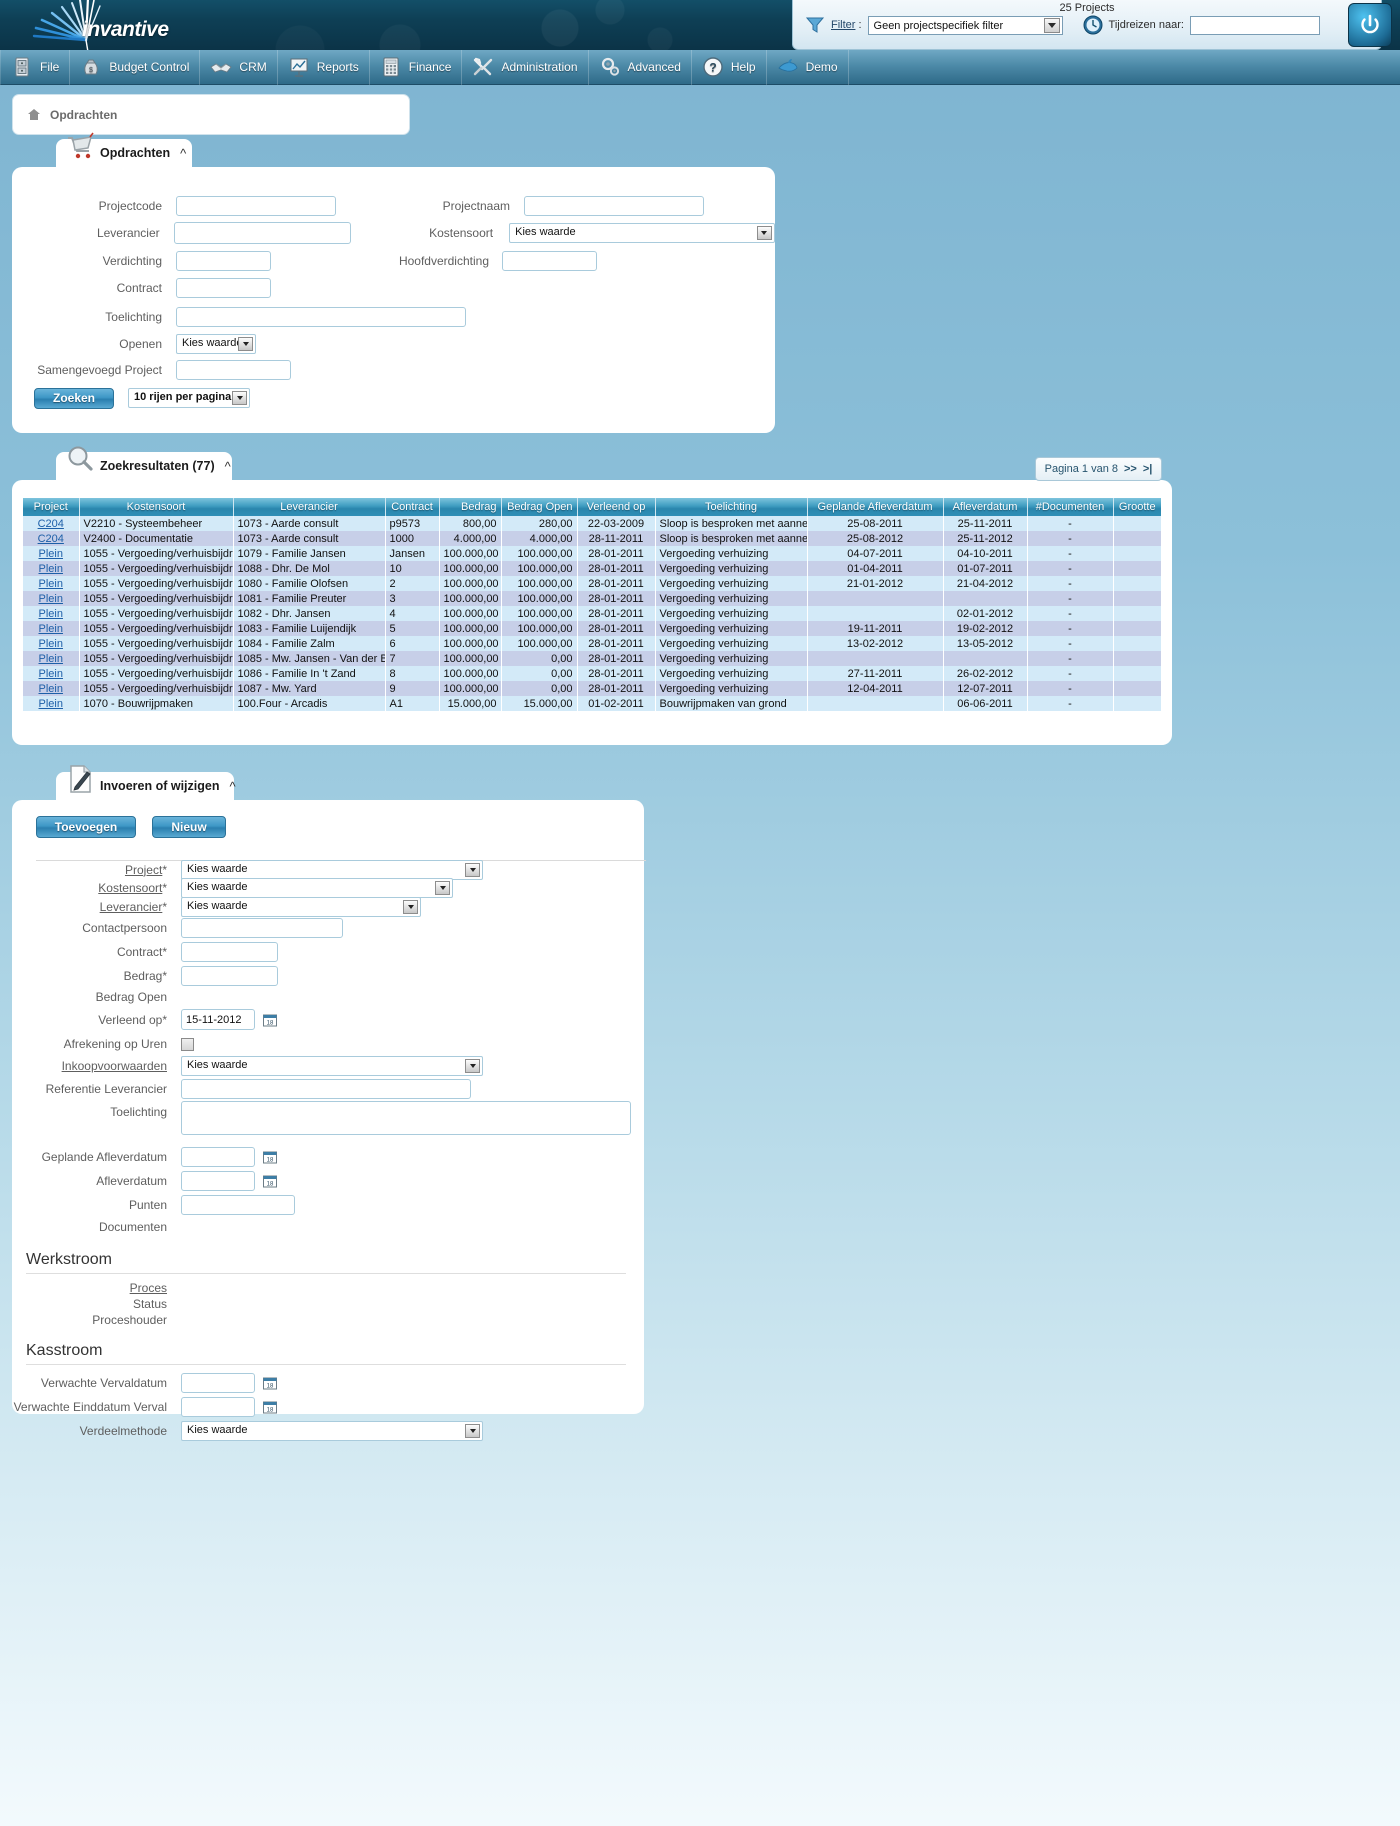 The width and height of the screenshot is (1400, 1826). Describe the element at coordinates (965, 25) in the screenshot. I see `project-filter-select: Geen projectspecifiek filter` at that location.